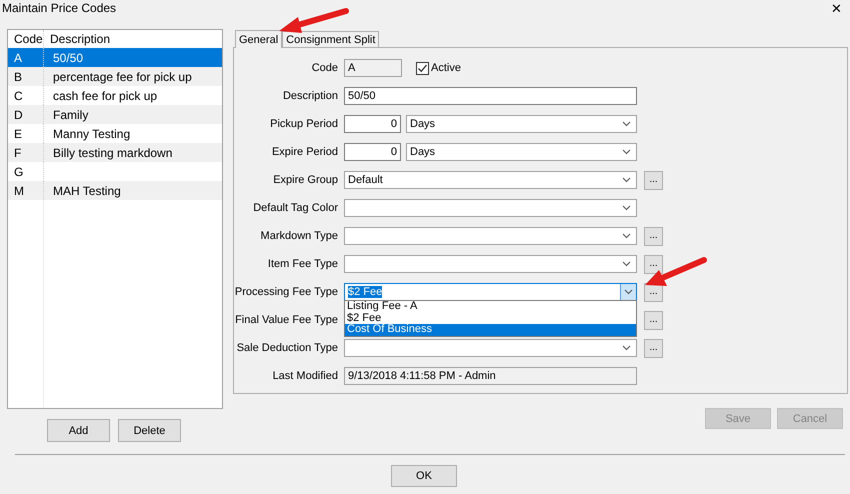  I want to click on dropdown: Default, so click(490, 180).